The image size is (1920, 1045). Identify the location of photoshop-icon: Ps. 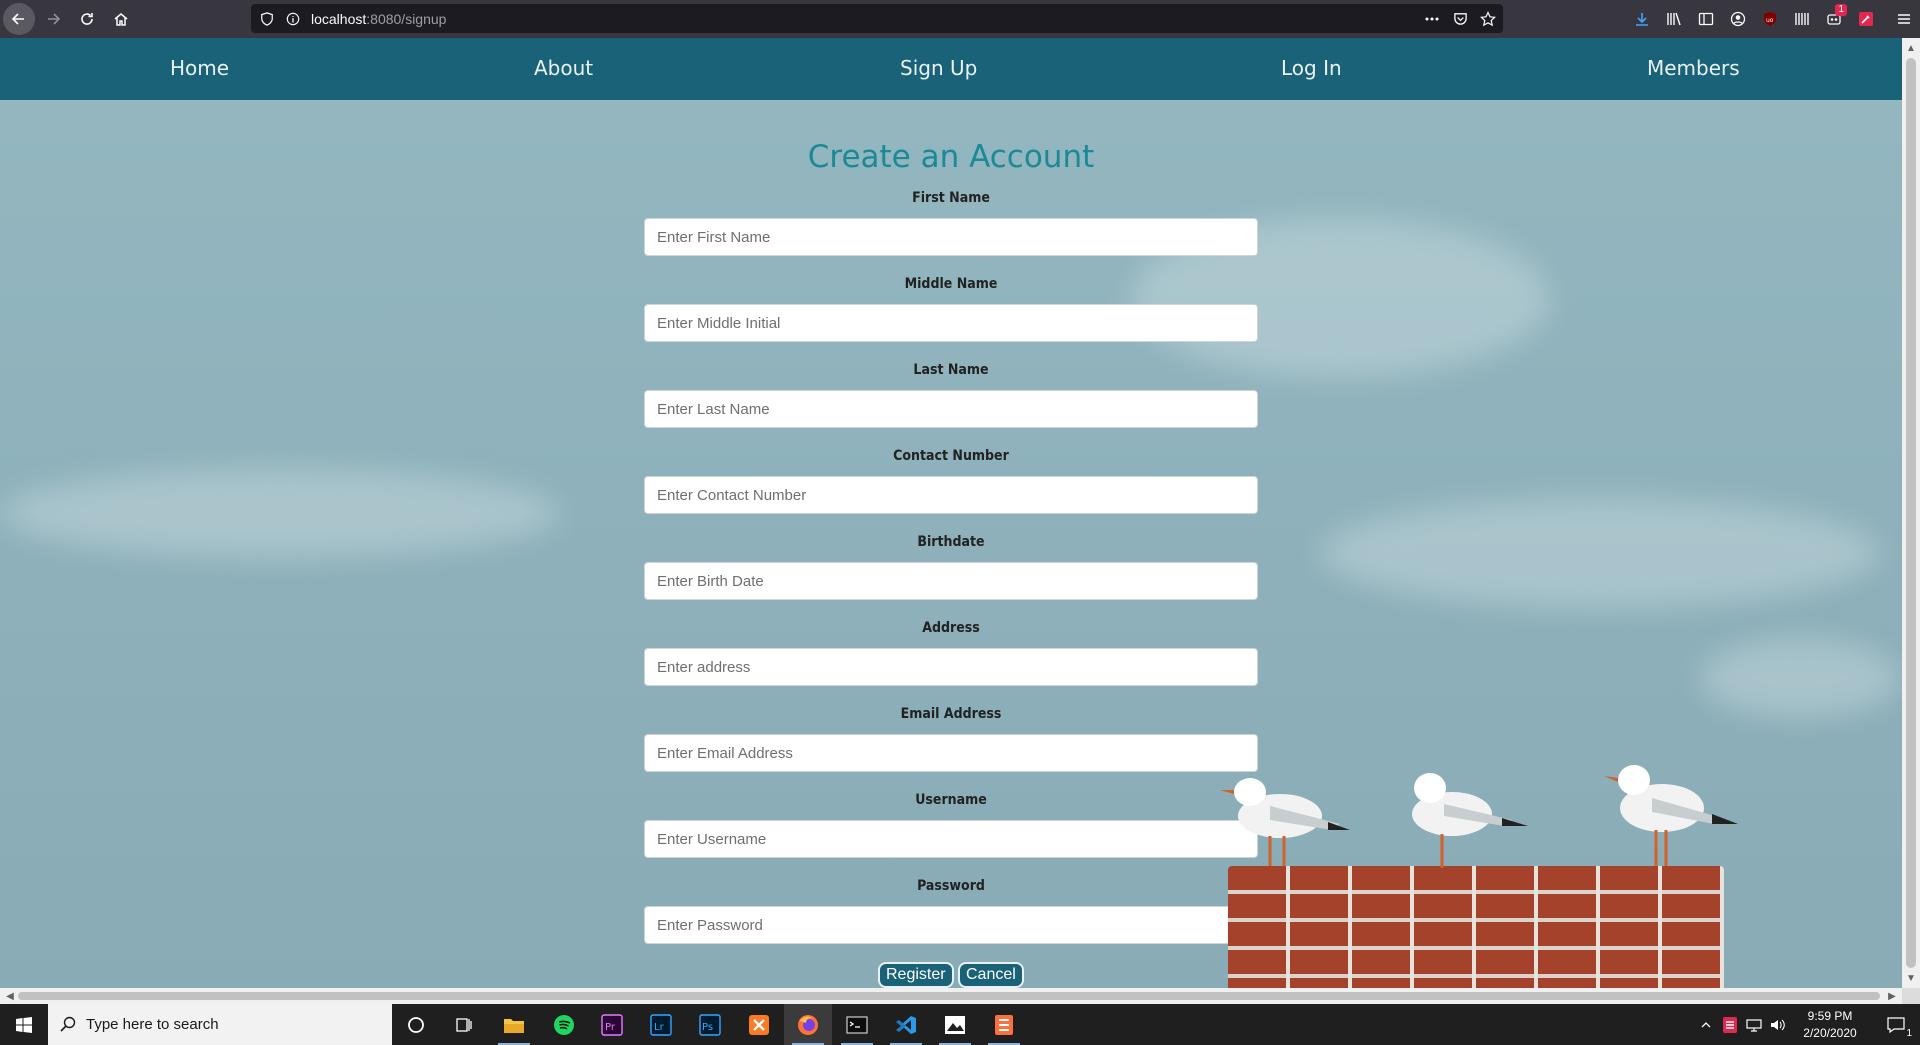
(710, 1024).